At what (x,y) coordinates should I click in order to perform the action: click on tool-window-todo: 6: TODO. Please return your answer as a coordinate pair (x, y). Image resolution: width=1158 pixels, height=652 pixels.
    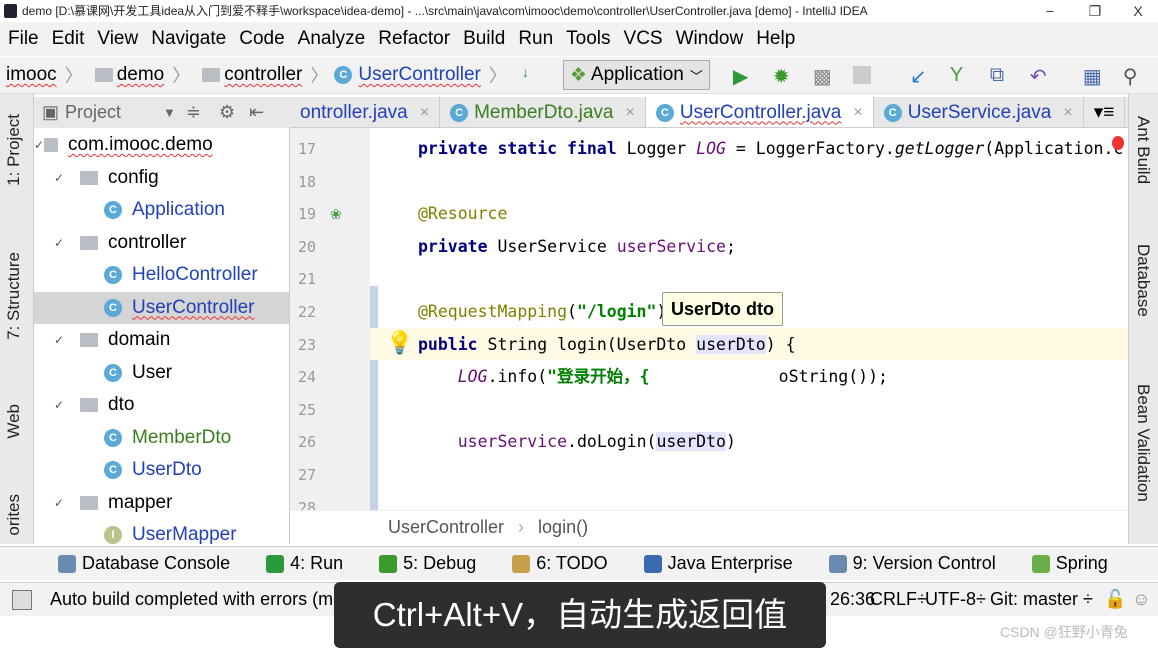
    Looking at the image, I should click on (560, 563).